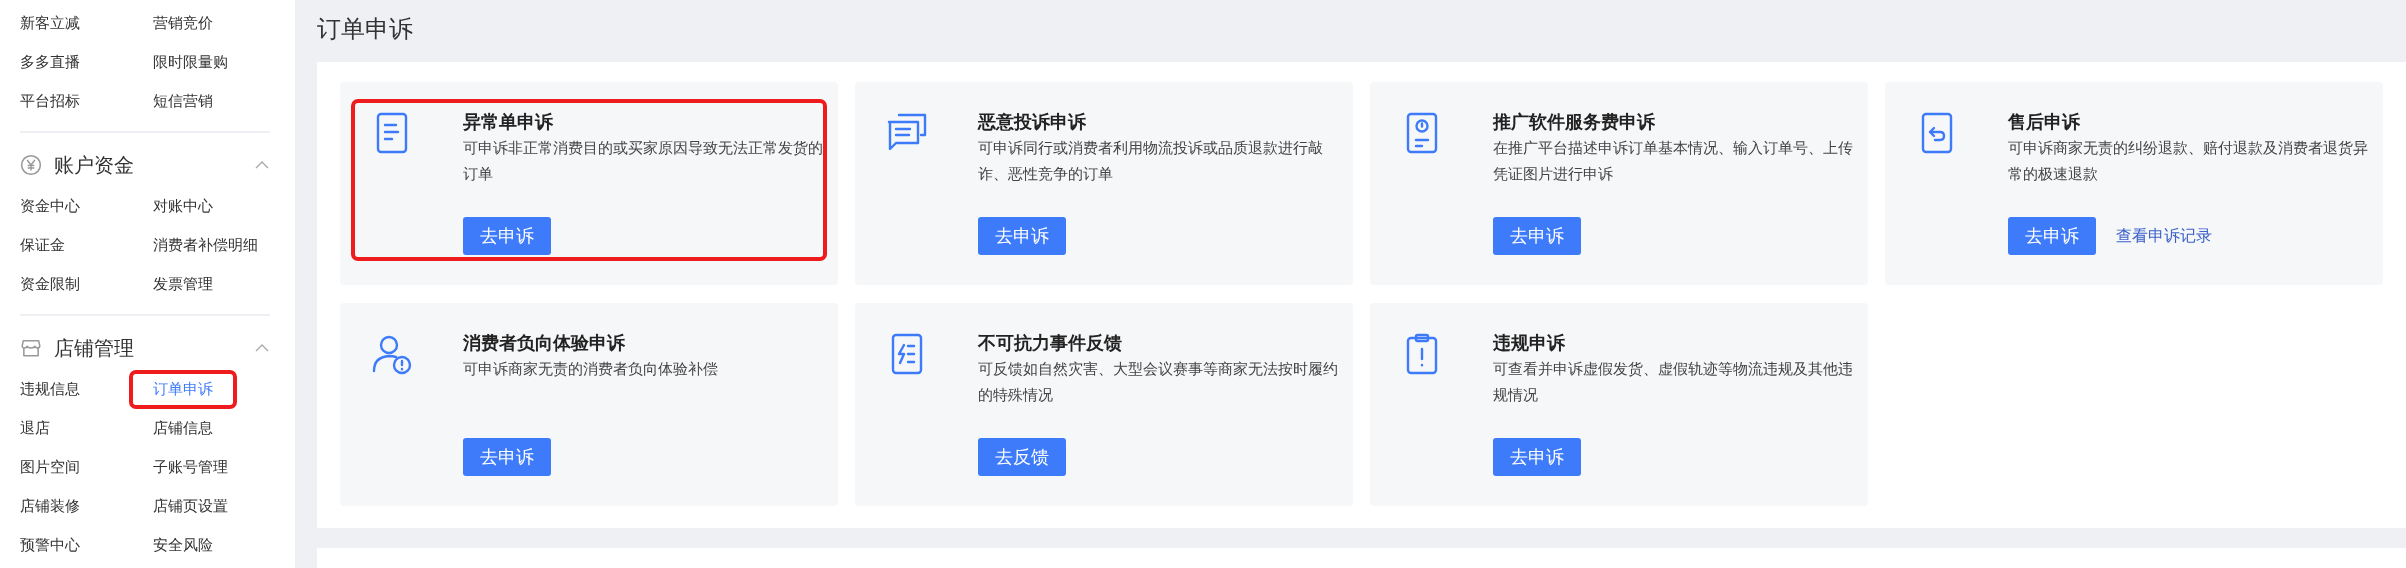  What do you see at coordinates (183, 23) in the screenshot?
I see `sidebar-item: 营销竞价` at bounding box center [183, 23].